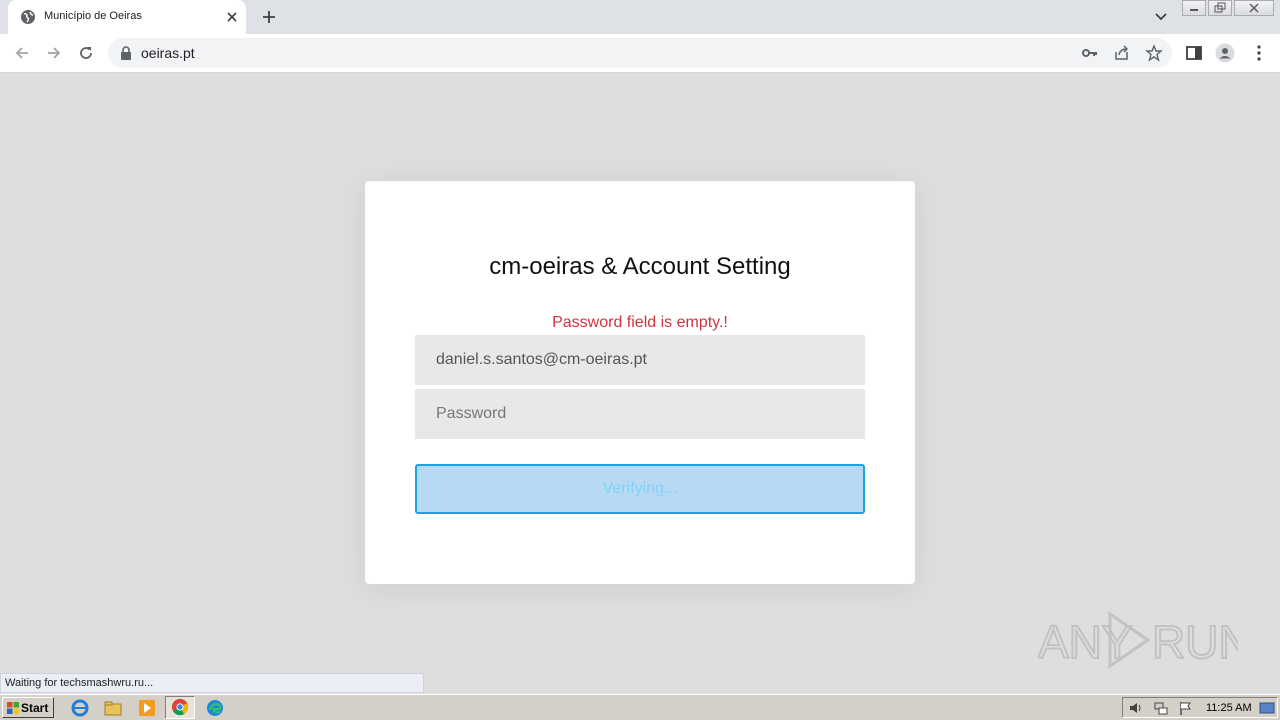 The width and height of the screenshot is (1280, 720). I want to click on show-desktop-icon, so click(1267, 708).